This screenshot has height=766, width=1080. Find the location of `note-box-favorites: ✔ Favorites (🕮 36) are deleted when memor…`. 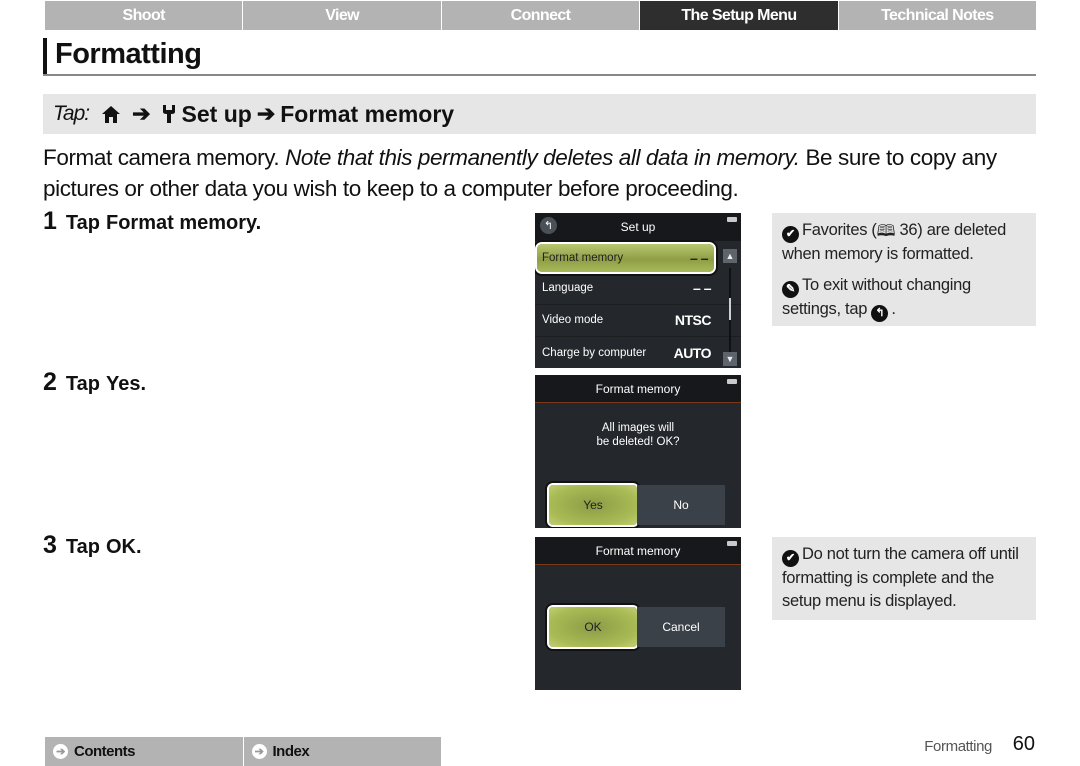

note-box-favorites: ✔ Favorites (🕮 36) are deleted when memor… is located at coordinates (904, 269).